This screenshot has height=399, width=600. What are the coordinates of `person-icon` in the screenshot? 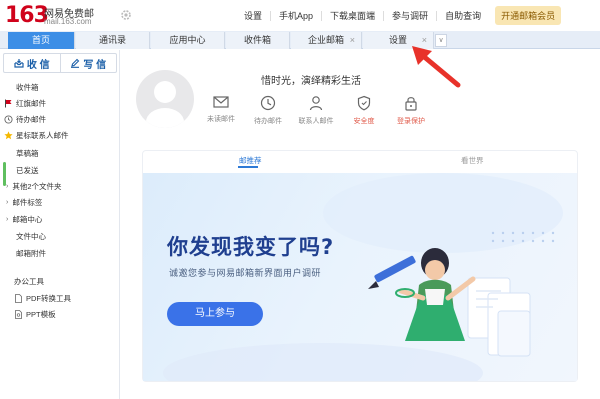 It's located at (316, 103).